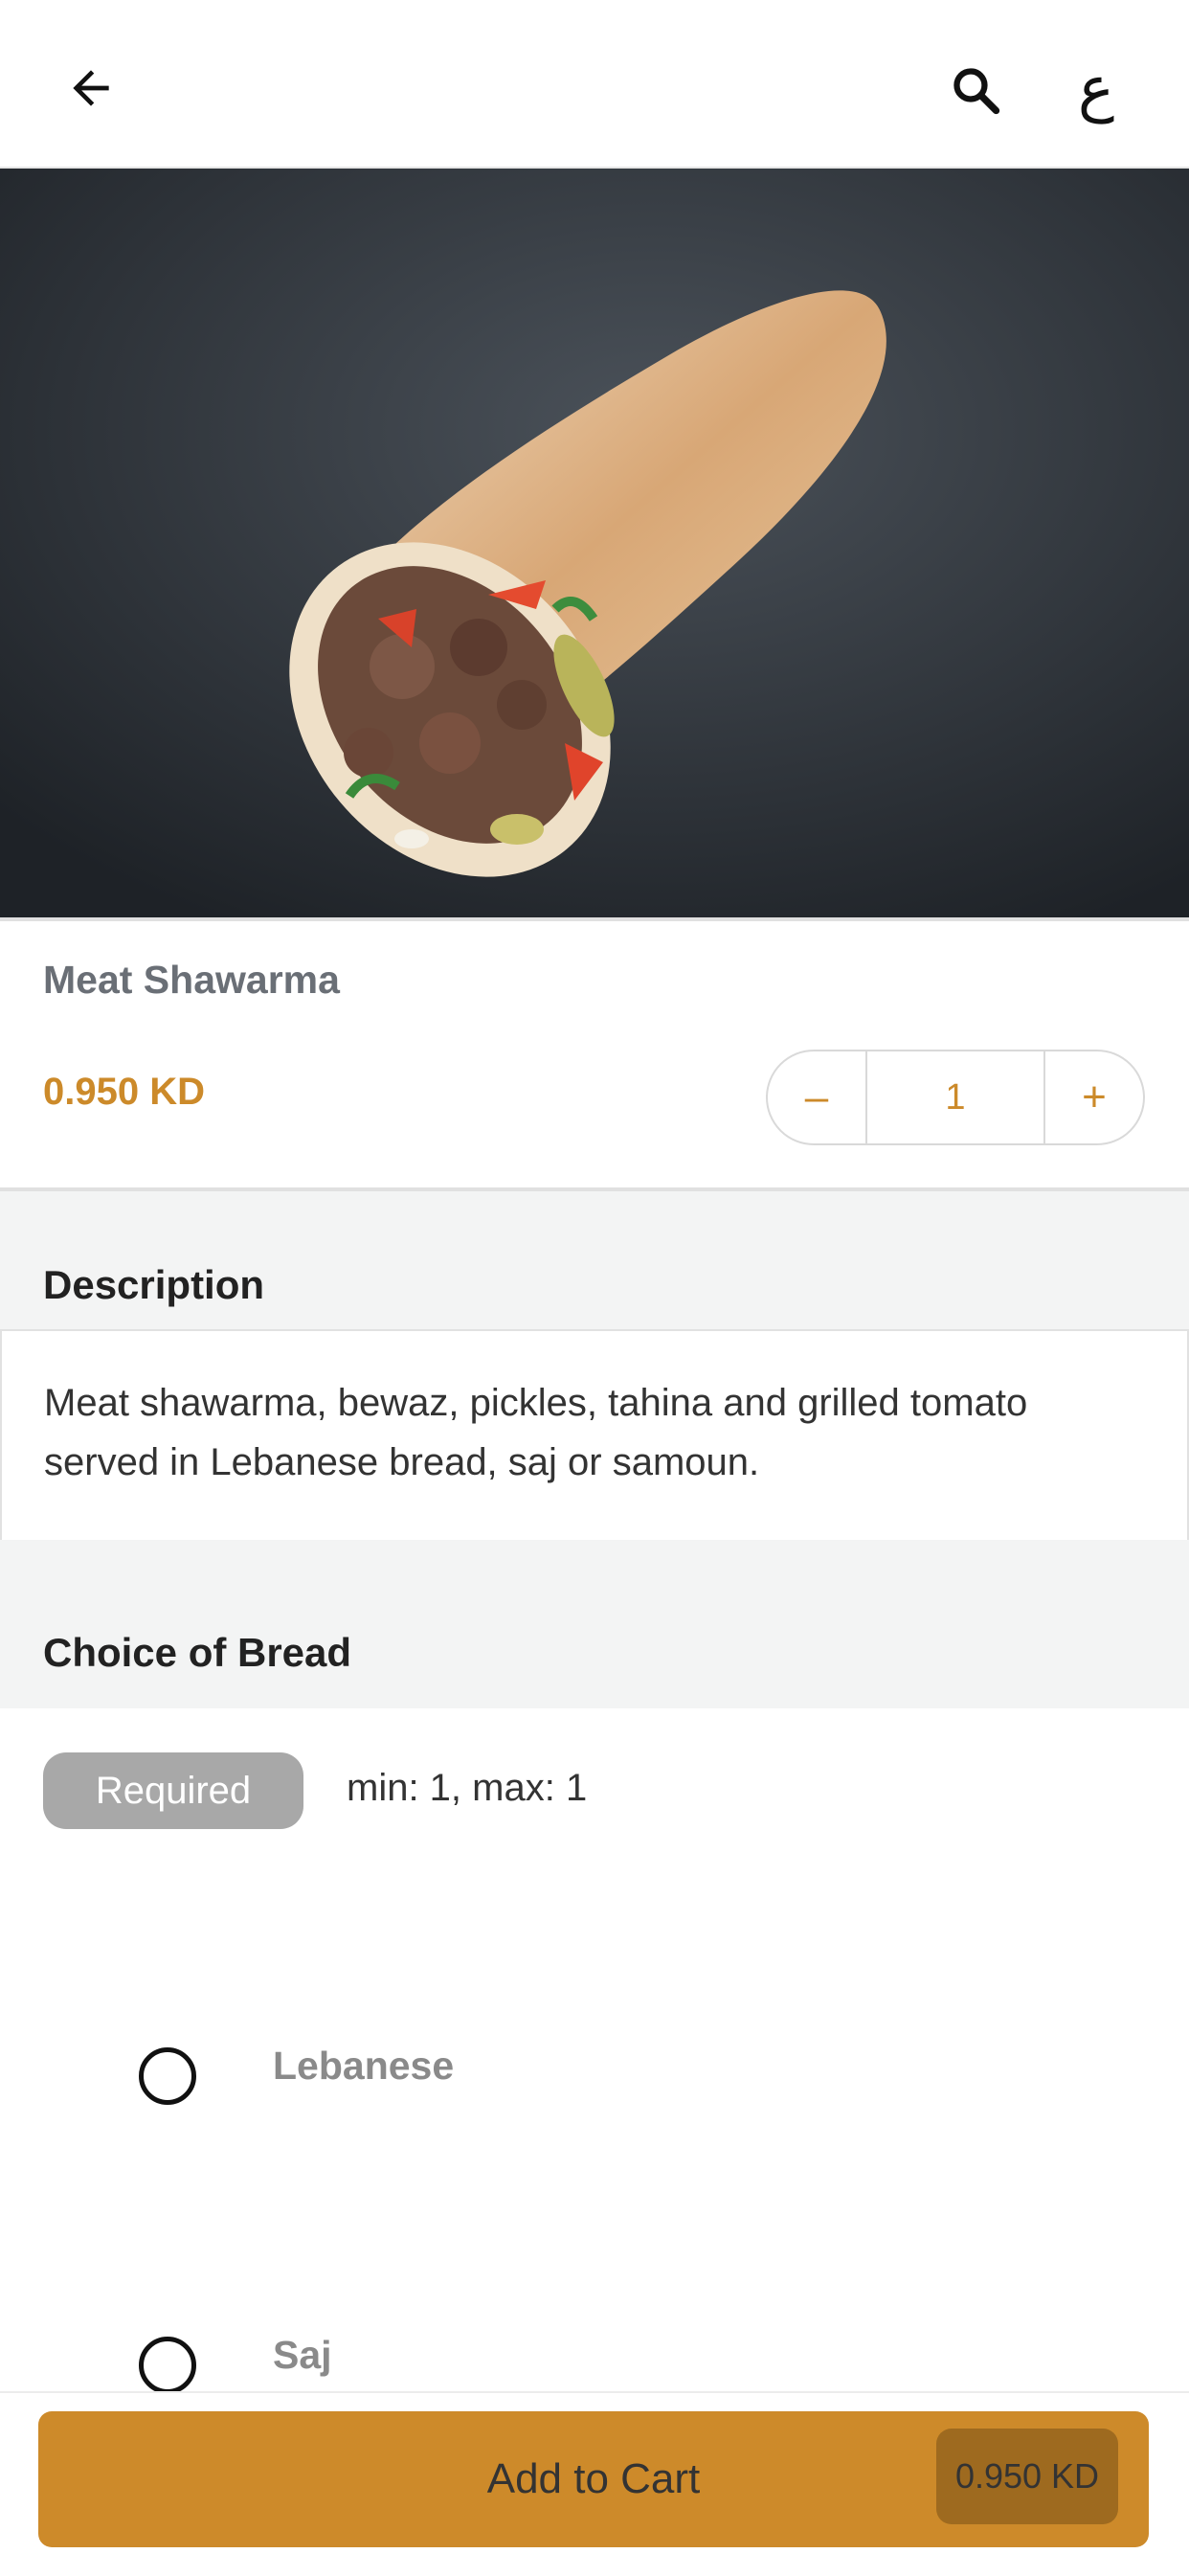 Image resolution: width=1189 pixels, height=2576 pixels. What do you see at coordinates (154, 1284) in the screenshot?
I see `description-heading: Description` at bounding box center [154, 1284].